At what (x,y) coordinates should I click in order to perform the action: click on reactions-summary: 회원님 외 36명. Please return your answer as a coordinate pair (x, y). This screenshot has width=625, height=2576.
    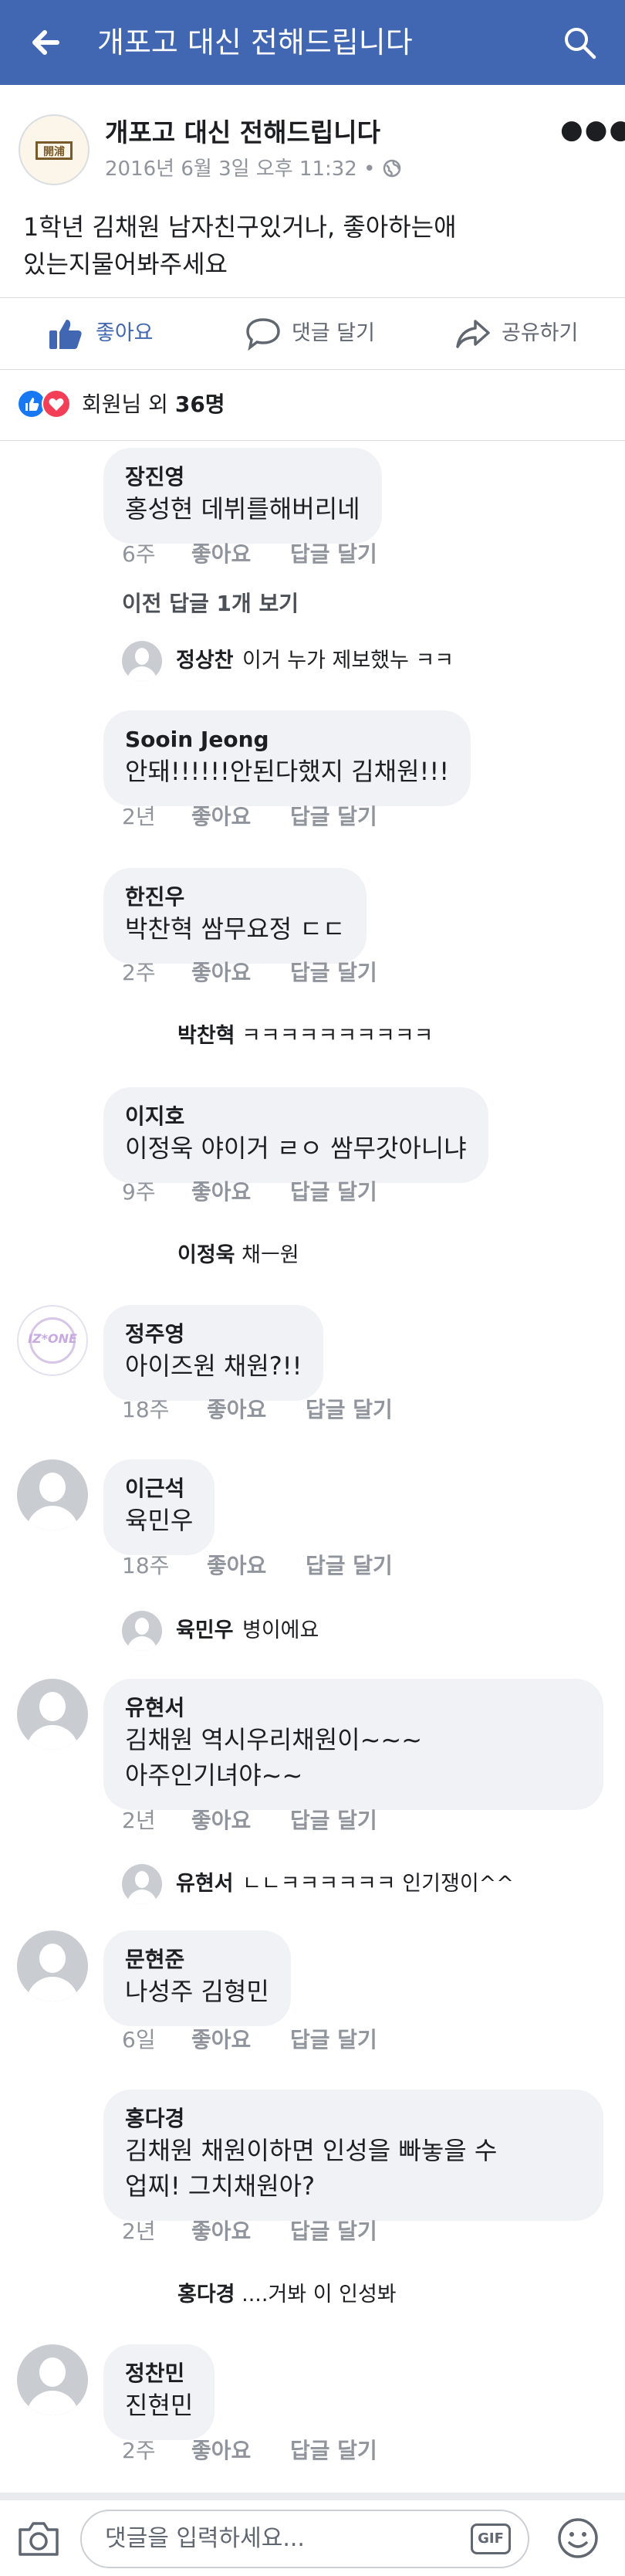
    Looking at the image, I should click on (312, 405).